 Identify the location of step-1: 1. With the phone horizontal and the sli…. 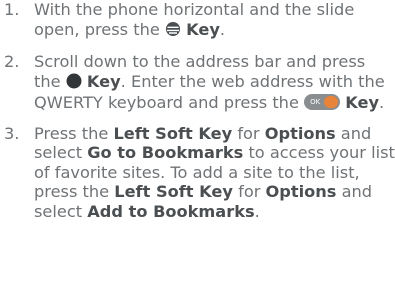
(197, 20).